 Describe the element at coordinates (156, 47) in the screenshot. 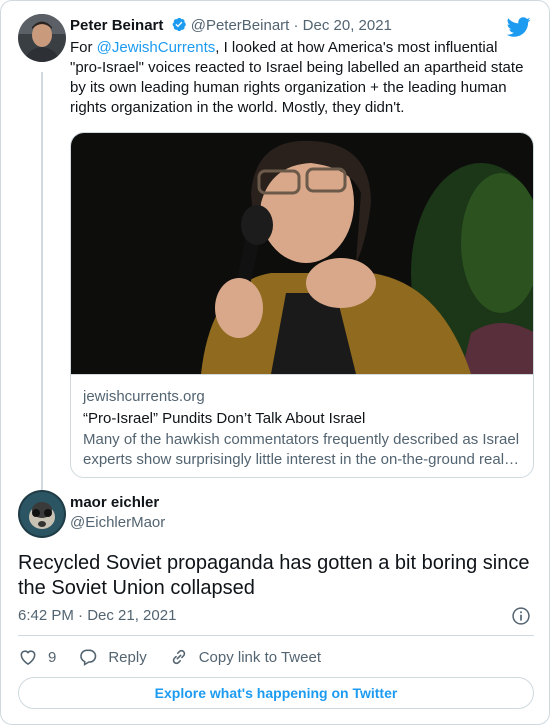

I see `mention-link: @JewishCurrents` at that location.